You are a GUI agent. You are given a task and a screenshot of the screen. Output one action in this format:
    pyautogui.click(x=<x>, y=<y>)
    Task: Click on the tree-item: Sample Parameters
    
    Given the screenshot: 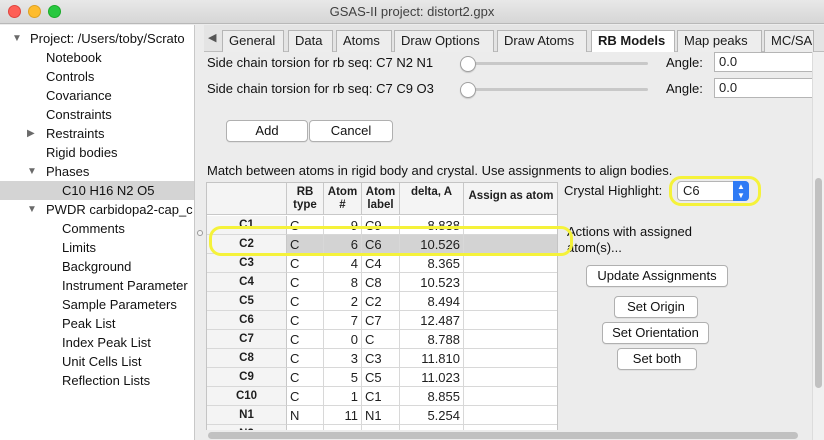 What is the action you would take?
    pyautogui.click(x=119, y=304)
    